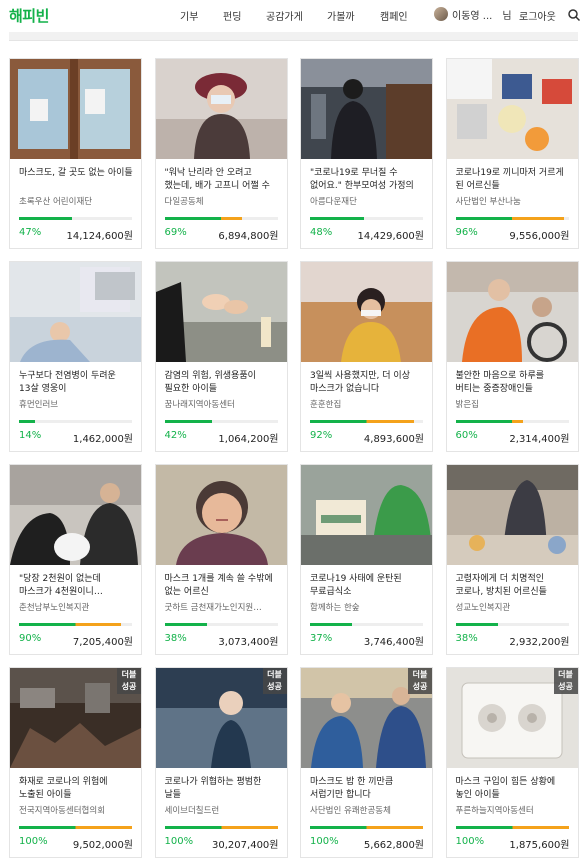  What do you see at coordinates (223, 383) in the screenshot?
I see `campaign-title: 감염의 위험, 위생용품이 필요한 아이들` at bounding box center [223, 383].